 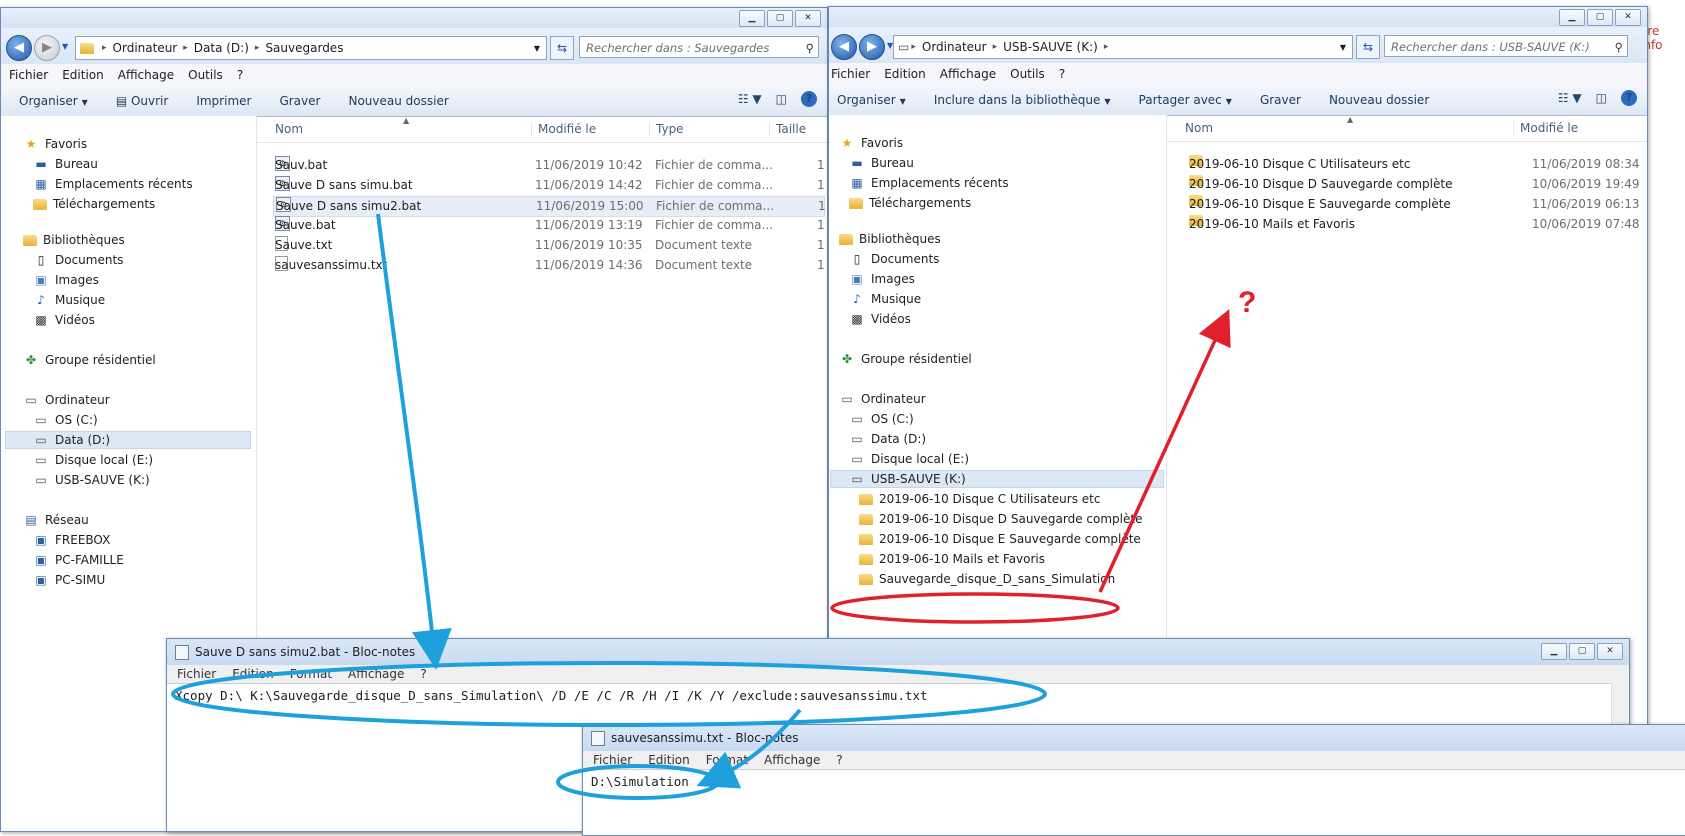 I want to click on history-dropdown-icon: ▼, so click(x=65, y=46).